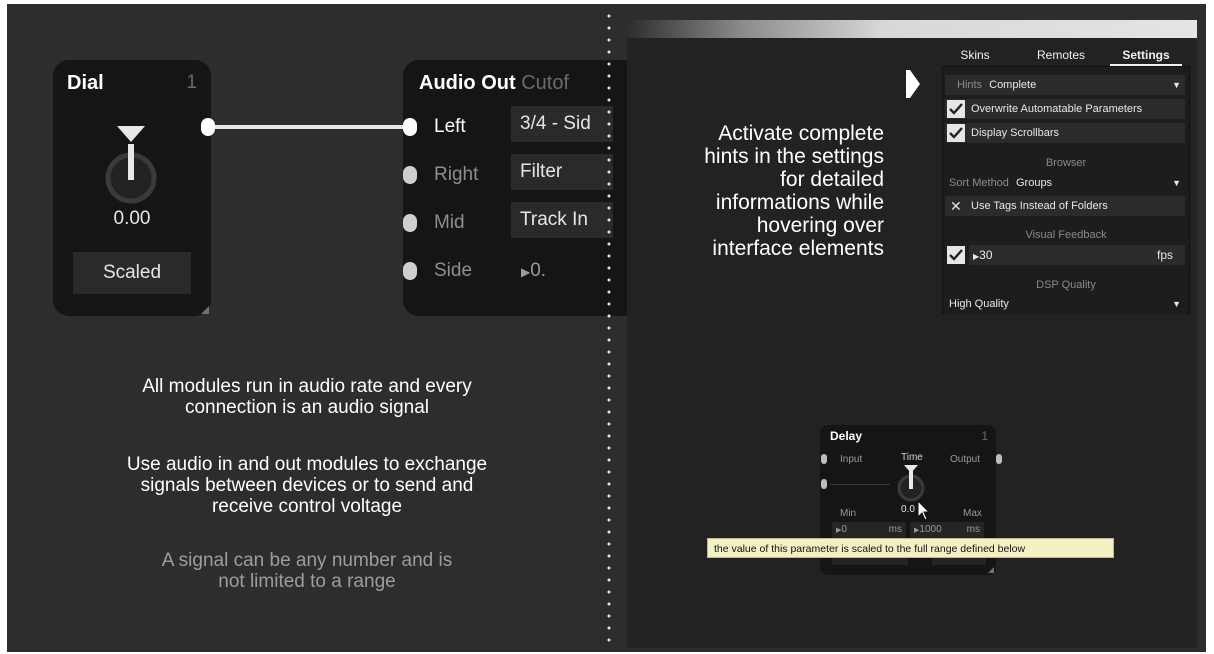  What do you see at coordinates (999, 459) in the screenshot?
I see `delay-output-port` at bounding box center [999, 459].